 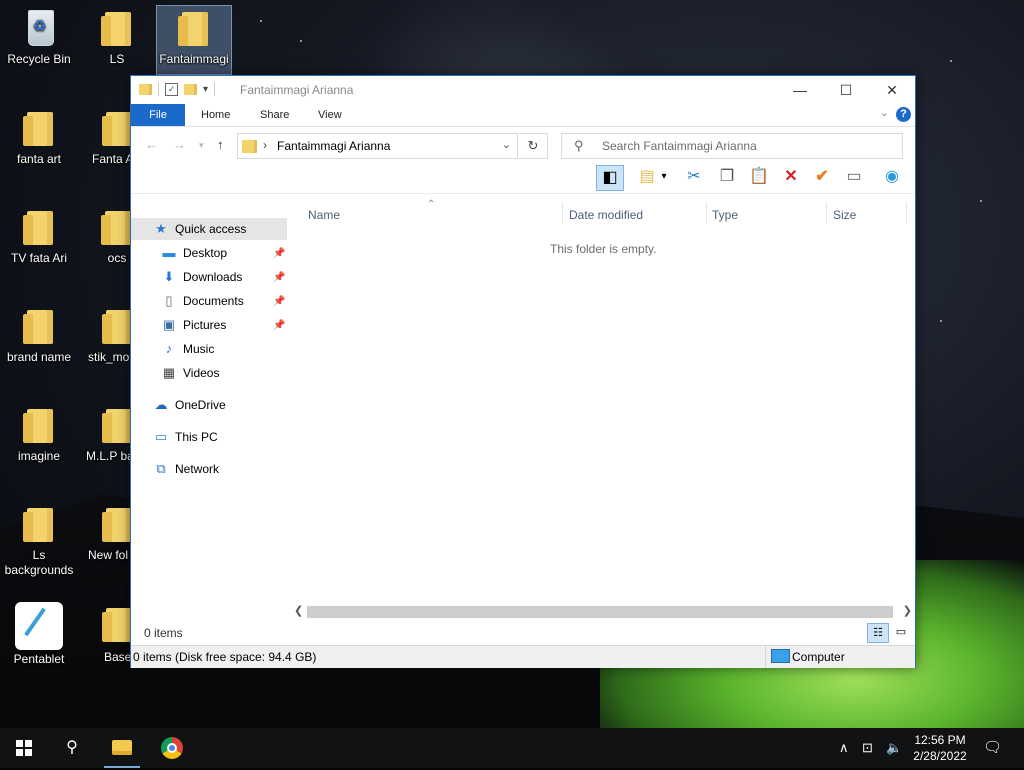 I want to click on search-box: ⚲ Search Fantaimmagi Arianna, so click(x=732, y=146).